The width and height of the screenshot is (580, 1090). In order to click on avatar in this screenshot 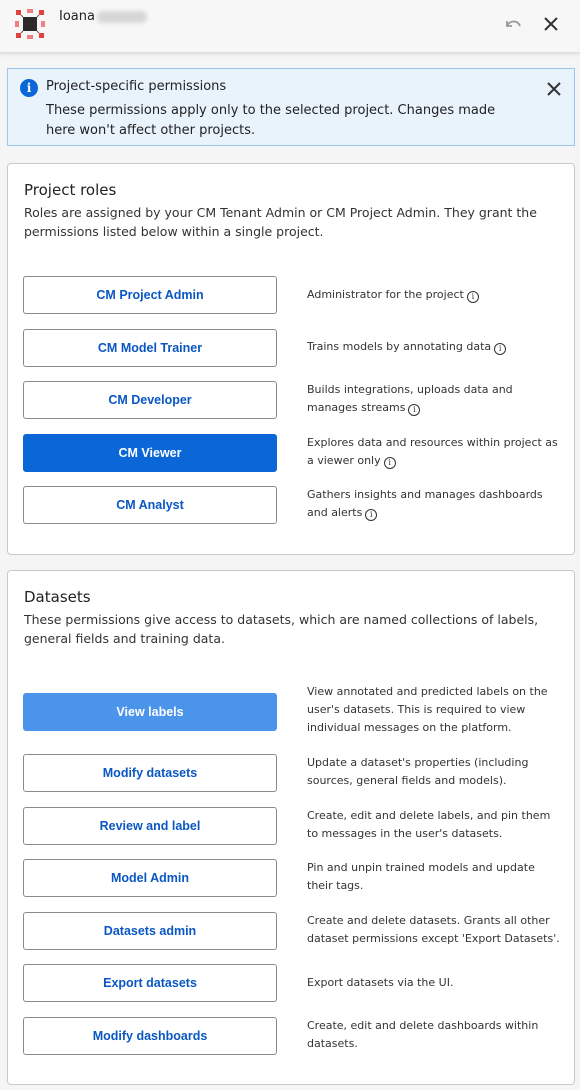, I will do `click(30, 24)`.